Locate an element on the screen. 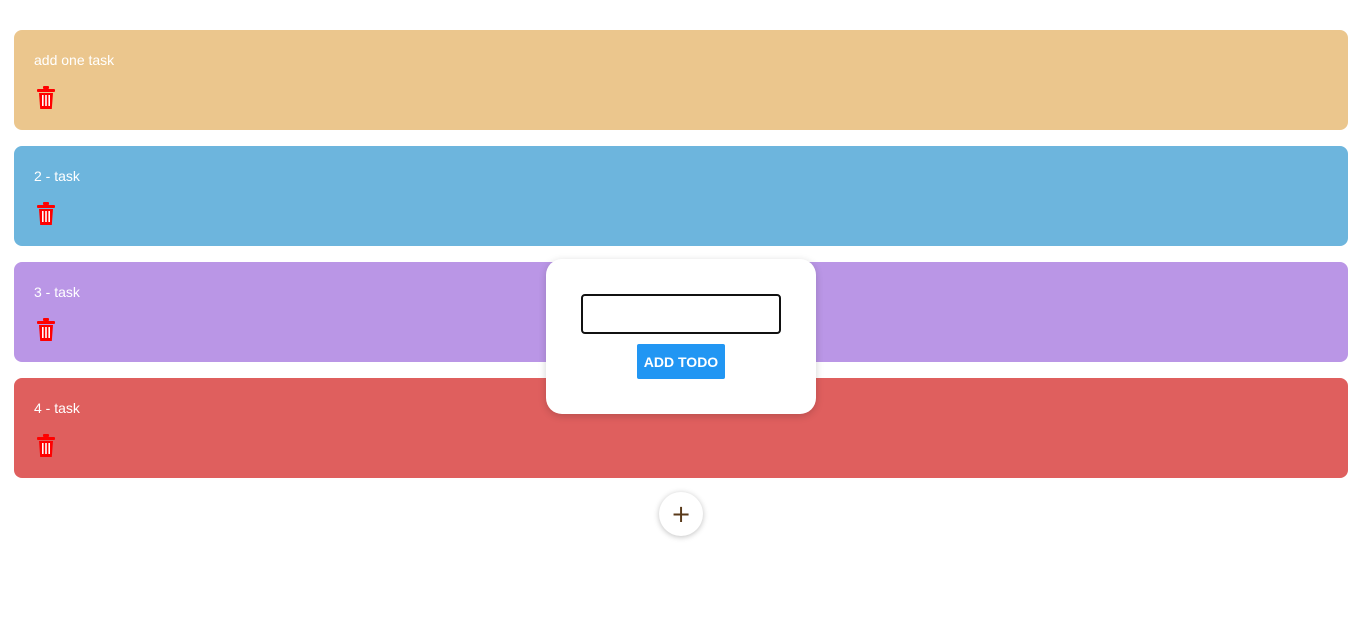 This screenshot has width=1363, height=626. todo-text: 2 - task is located at coordinates (57, 176).